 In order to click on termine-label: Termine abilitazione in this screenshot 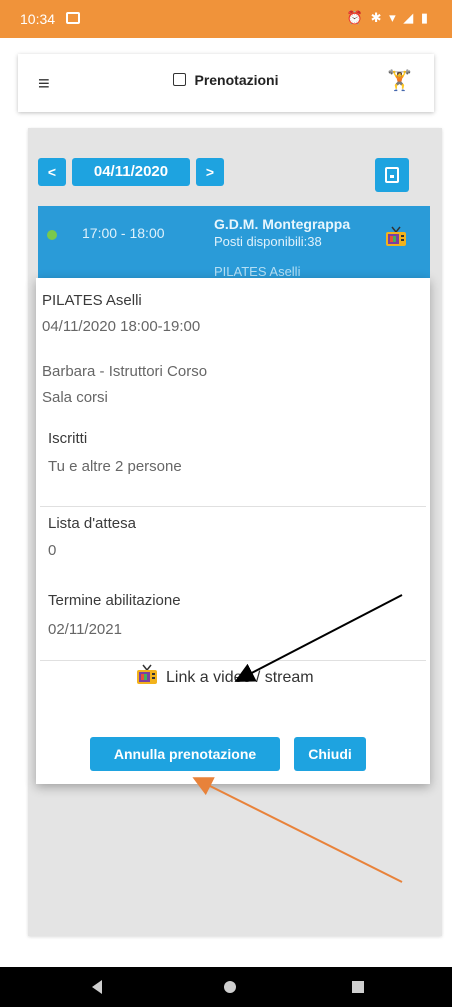, I will do `click(114, 600)`.